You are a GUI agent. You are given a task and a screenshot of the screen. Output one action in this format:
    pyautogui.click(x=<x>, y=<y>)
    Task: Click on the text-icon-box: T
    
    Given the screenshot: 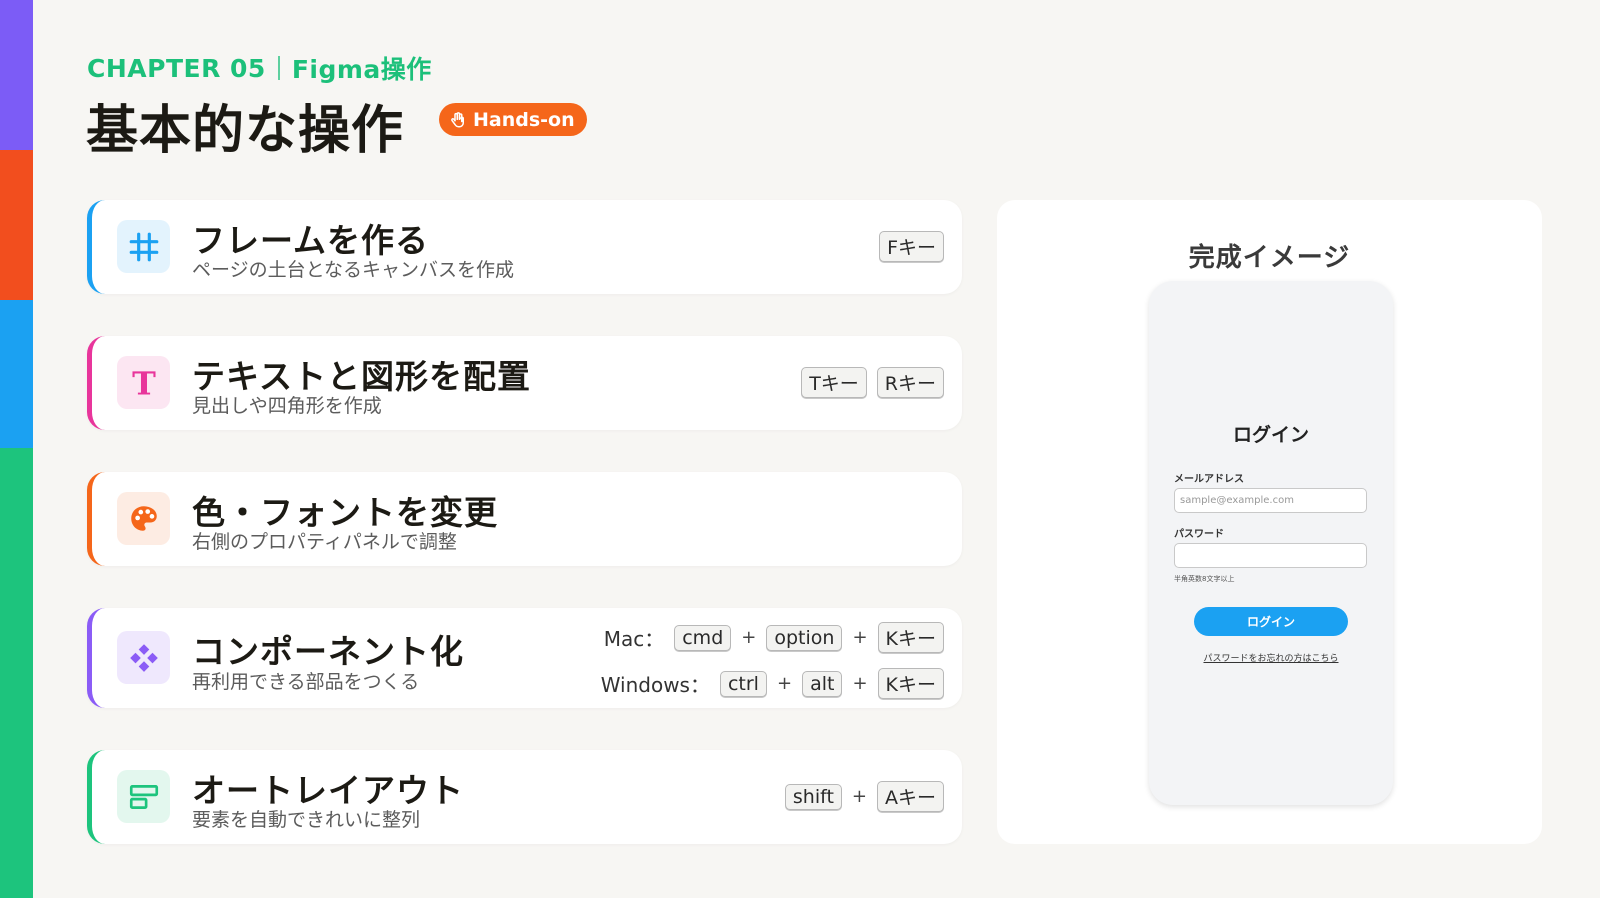 What is the action you would take?
    pyautogui.click(x=143, y=382)
    